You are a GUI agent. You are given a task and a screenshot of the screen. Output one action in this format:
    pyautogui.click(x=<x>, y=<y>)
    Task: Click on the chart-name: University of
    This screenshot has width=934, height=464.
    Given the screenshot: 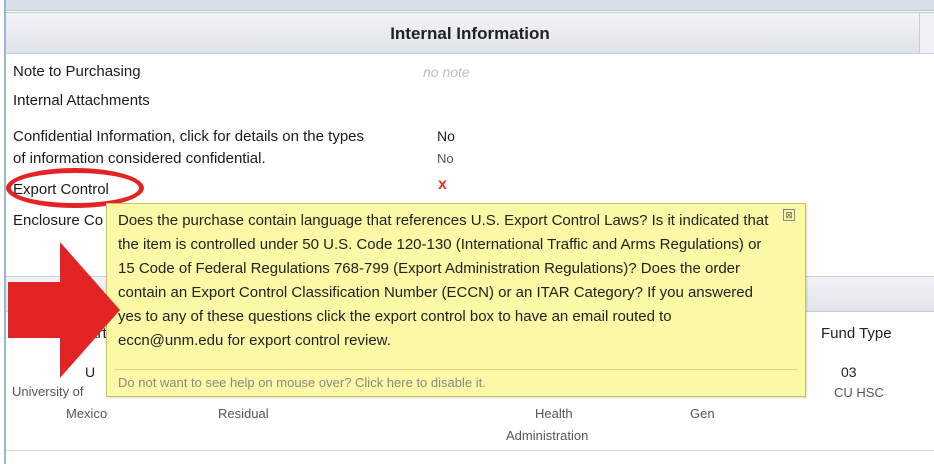 What is the action you would take?
    pyautogui.click(x=48, y=391)
    